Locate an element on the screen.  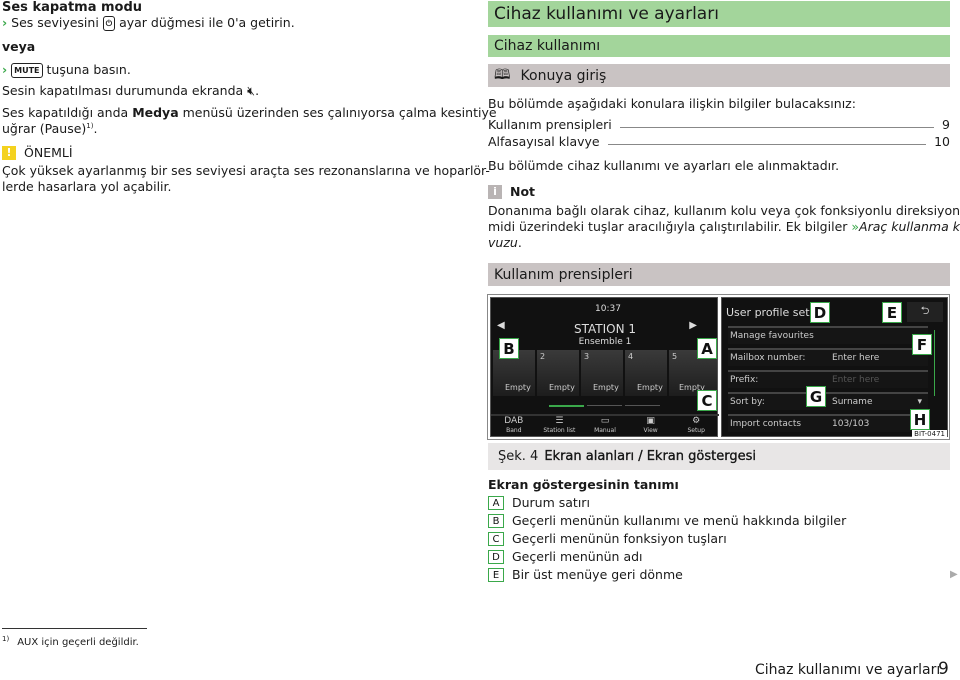
legend-item: D Geçerli menünün adı is located at coordinates (565, 556).